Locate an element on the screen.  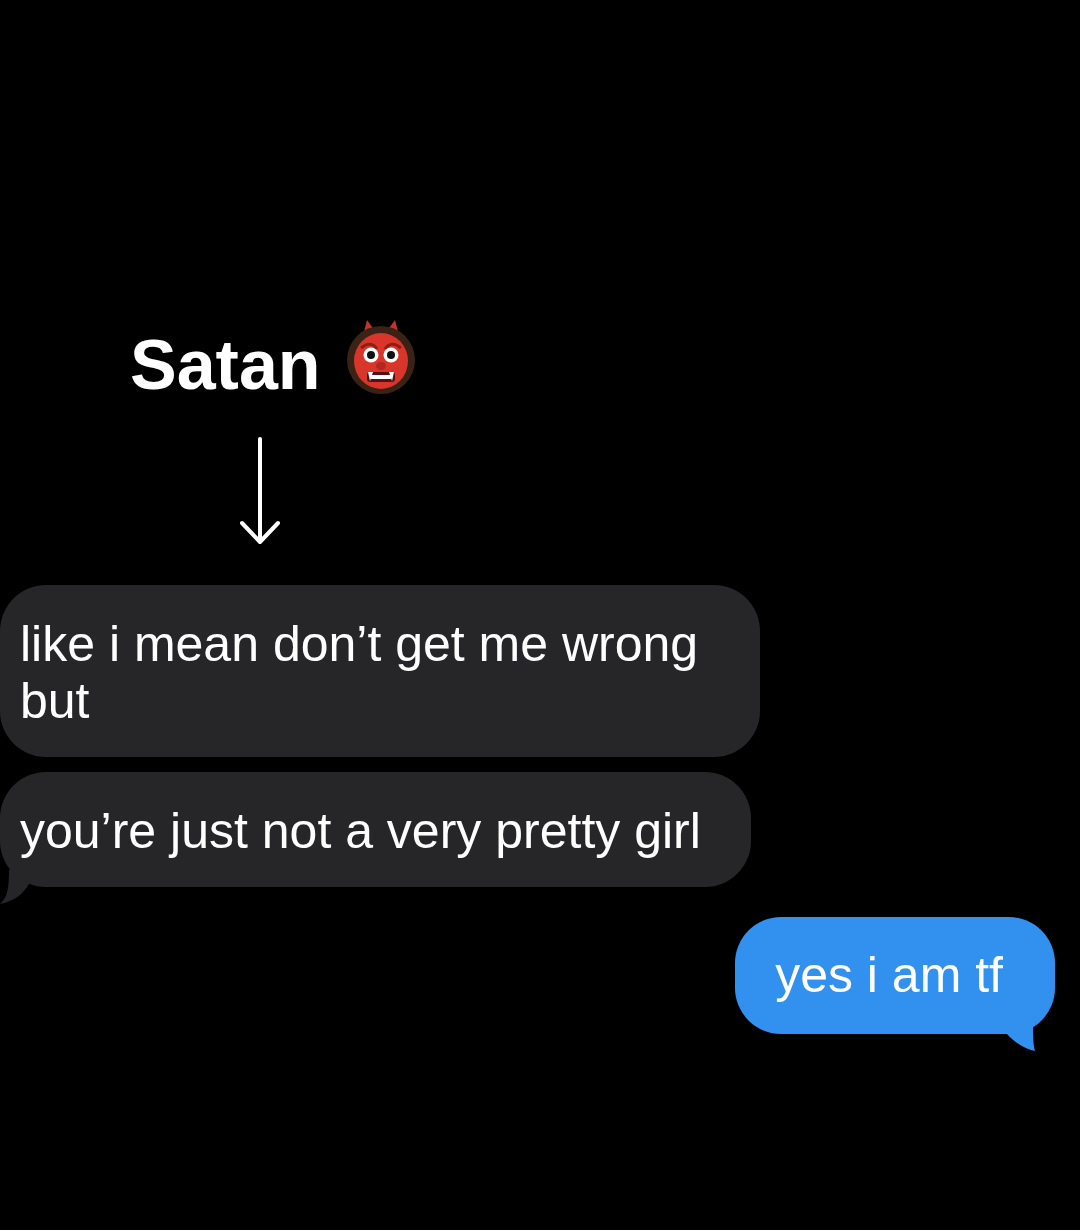
name-label: Satan is located at coordinates (225, 365).